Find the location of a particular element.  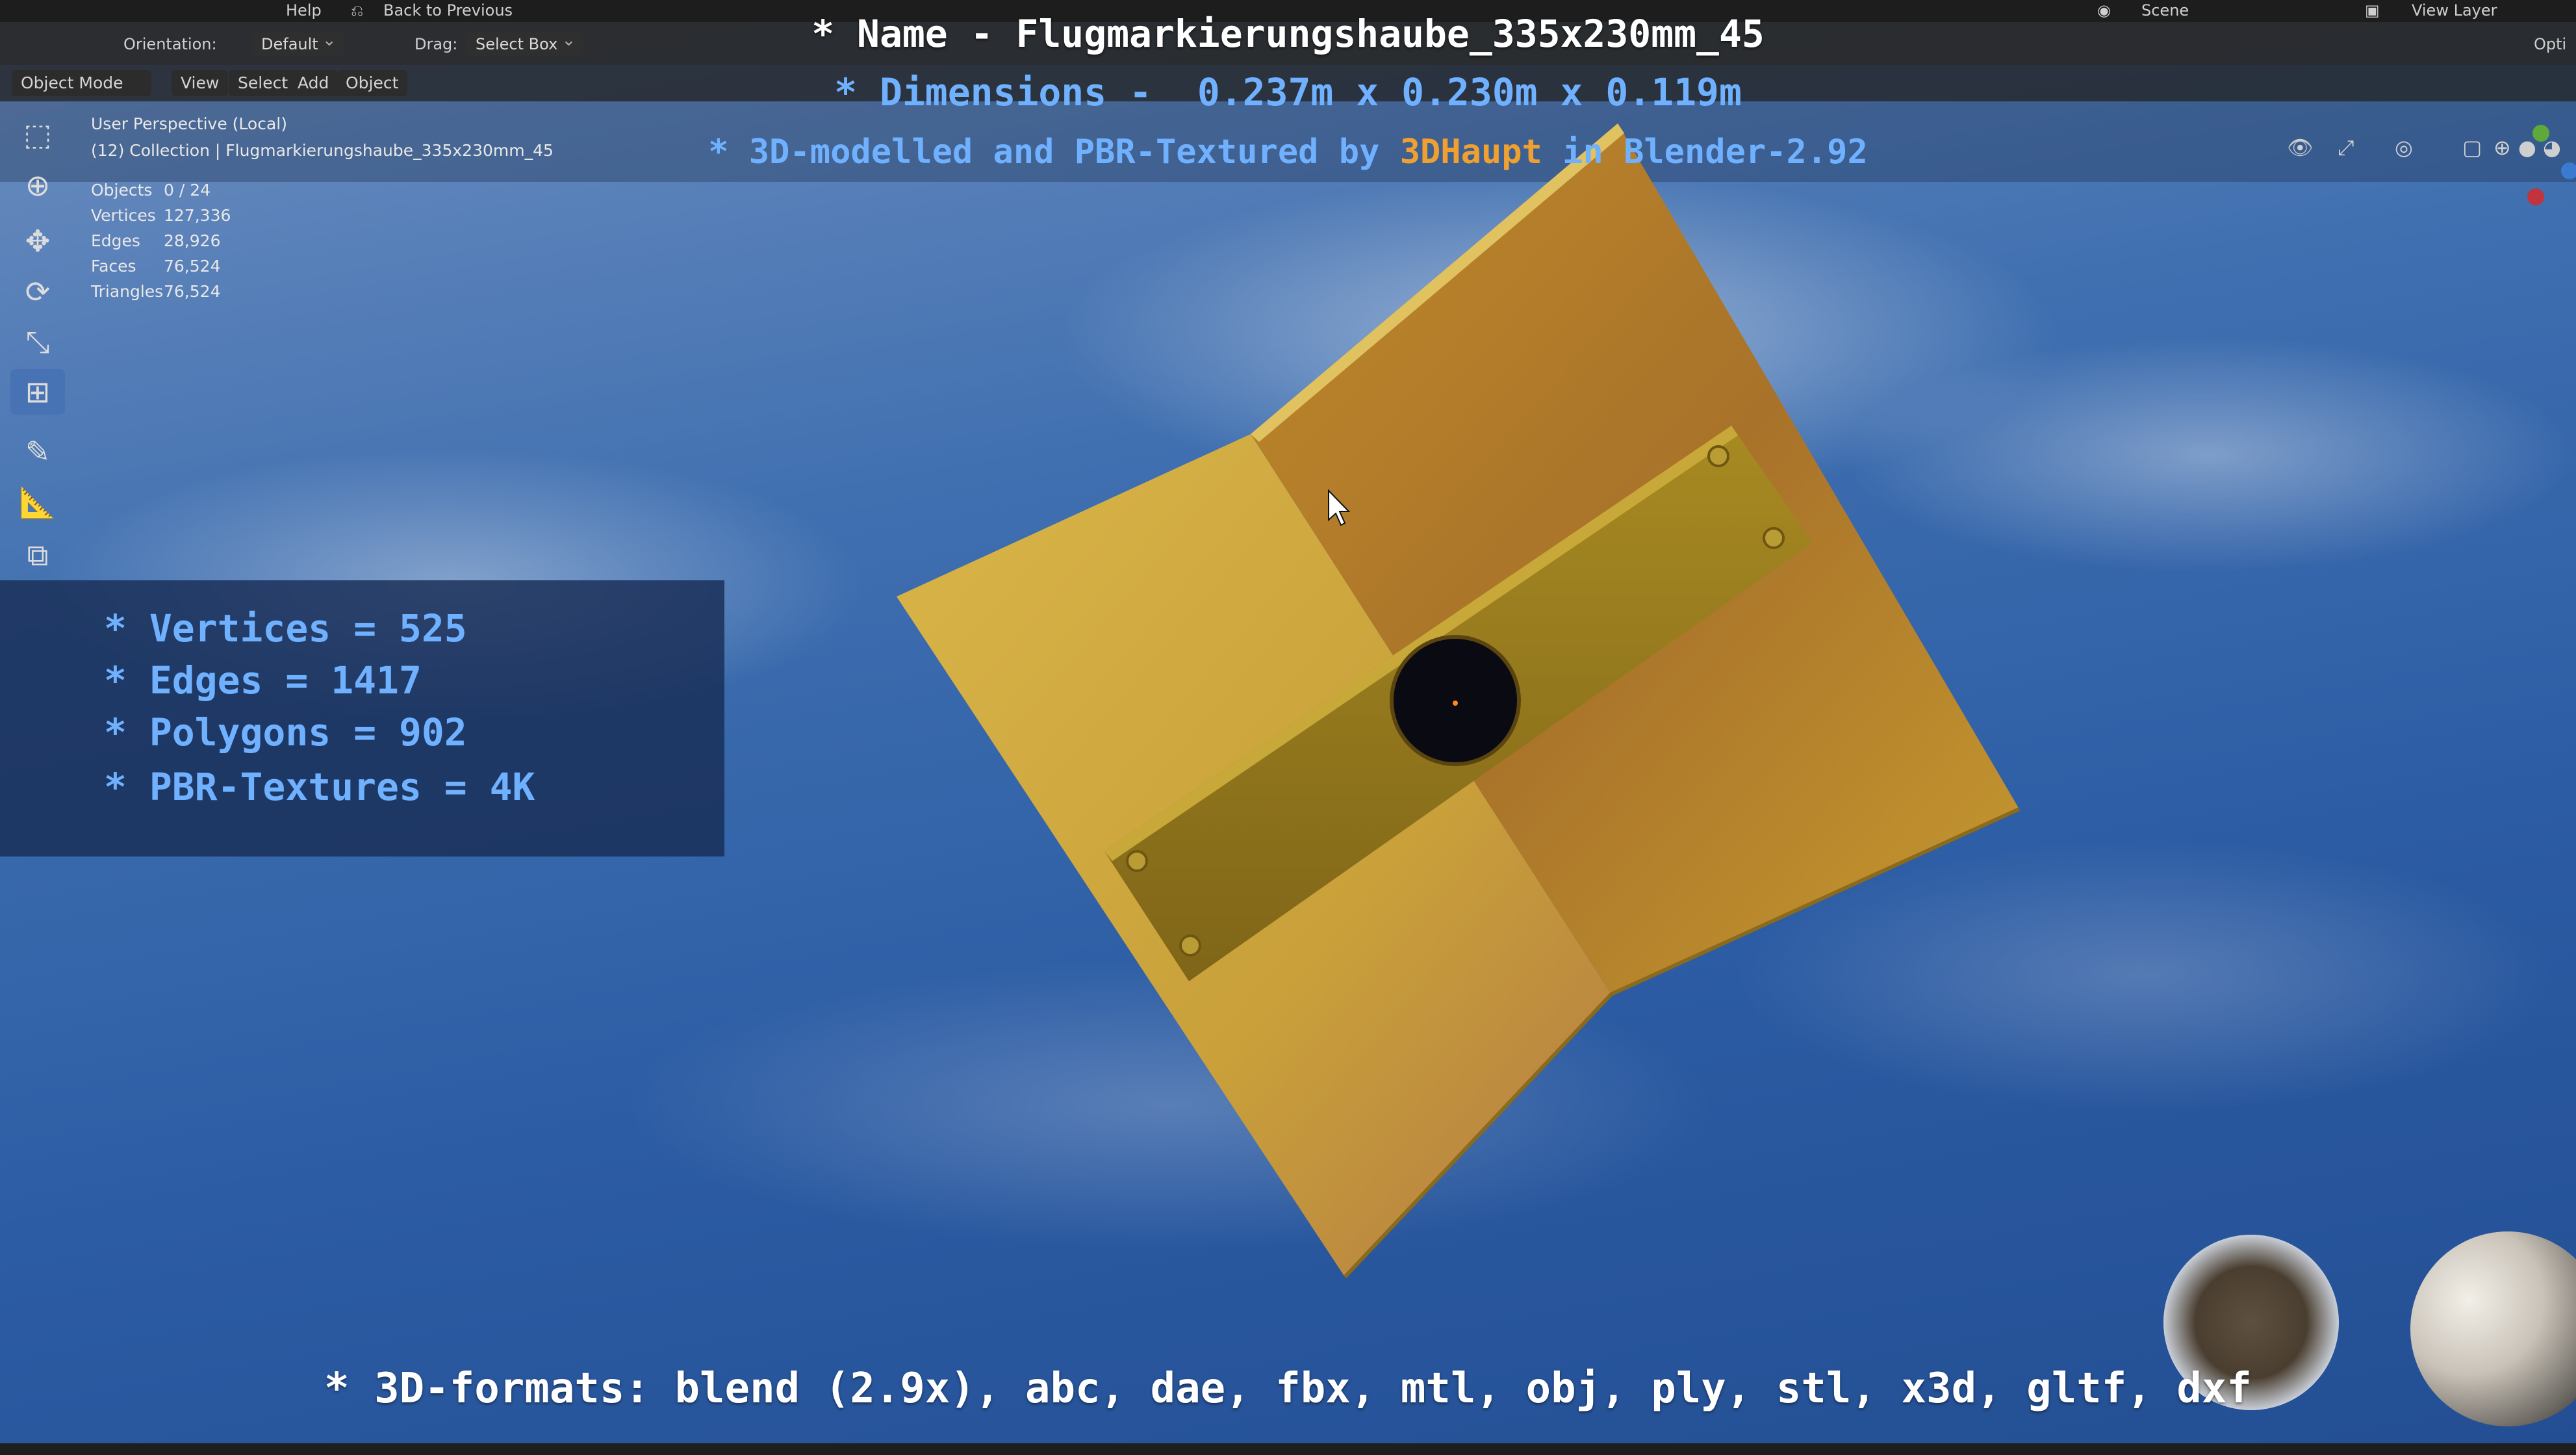

gizmo-x-axis is located at coordinates (2535, 196).